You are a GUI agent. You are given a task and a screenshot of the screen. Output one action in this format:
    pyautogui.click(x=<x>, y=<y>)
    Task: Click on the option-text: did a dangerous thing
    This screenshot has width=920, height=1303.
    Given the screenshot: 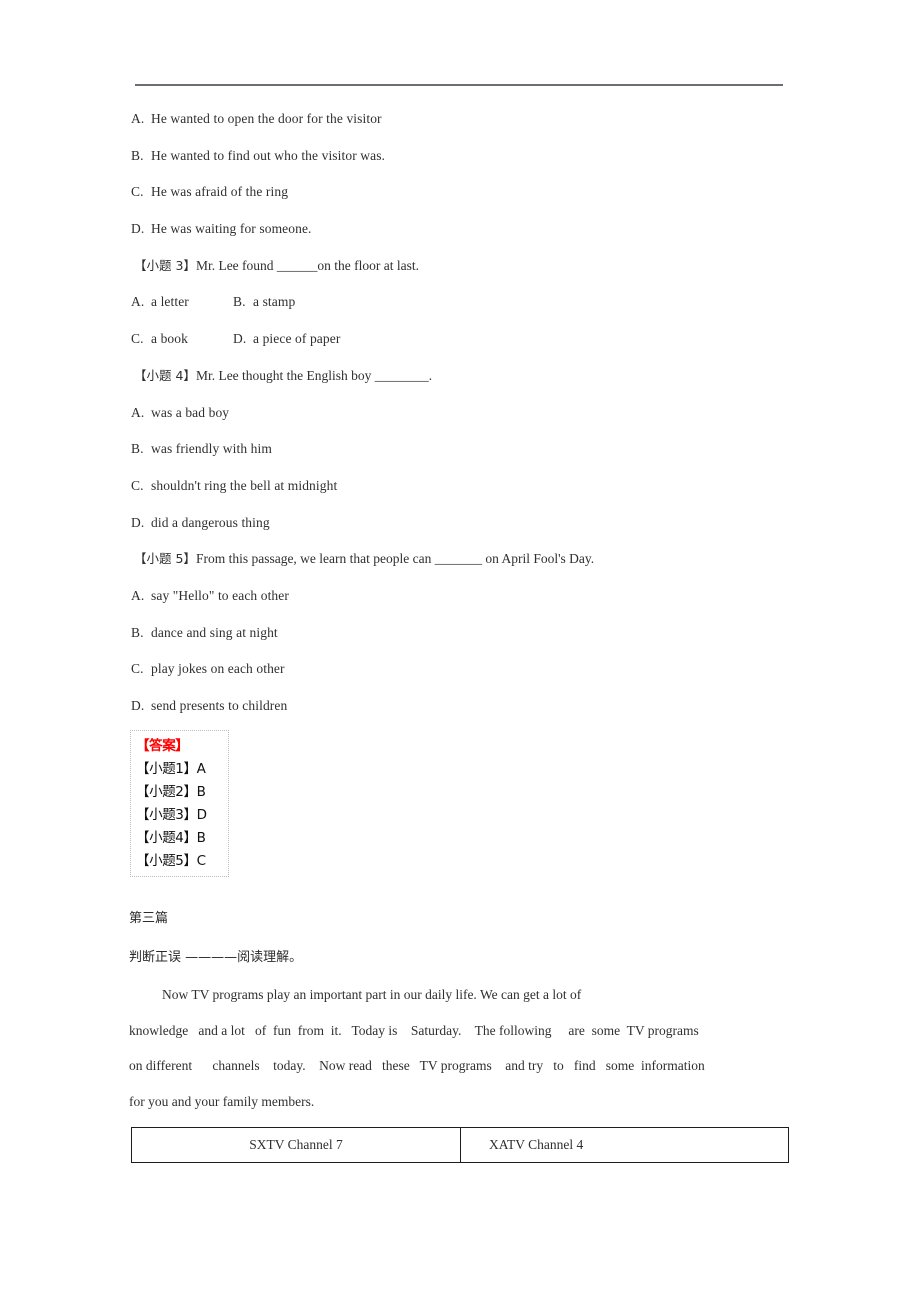 What is the action you would take?
    pyautogui.click(x=210, y=522)
    